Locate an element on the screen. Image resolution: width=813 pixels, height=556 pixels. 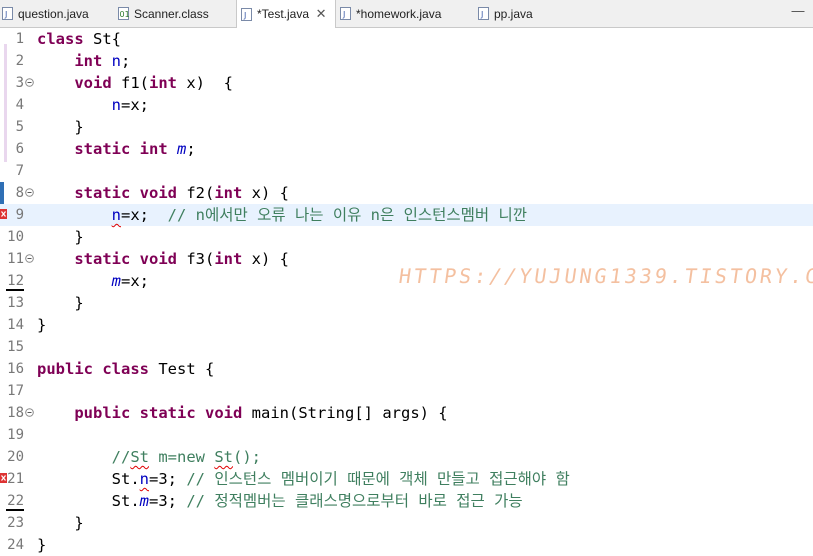
line-number: 11 is located at coordinates (15, 259).